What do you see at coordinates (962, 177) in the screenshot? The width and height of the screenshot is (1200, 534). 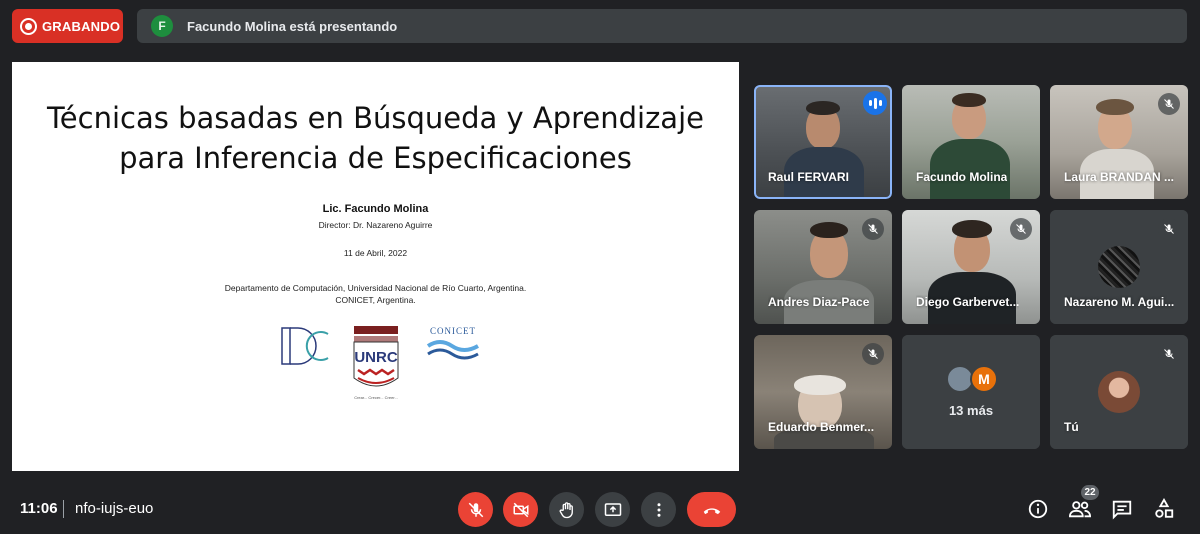 I see `participant-name: Facundo Molina` at bounding box center [962, 177].